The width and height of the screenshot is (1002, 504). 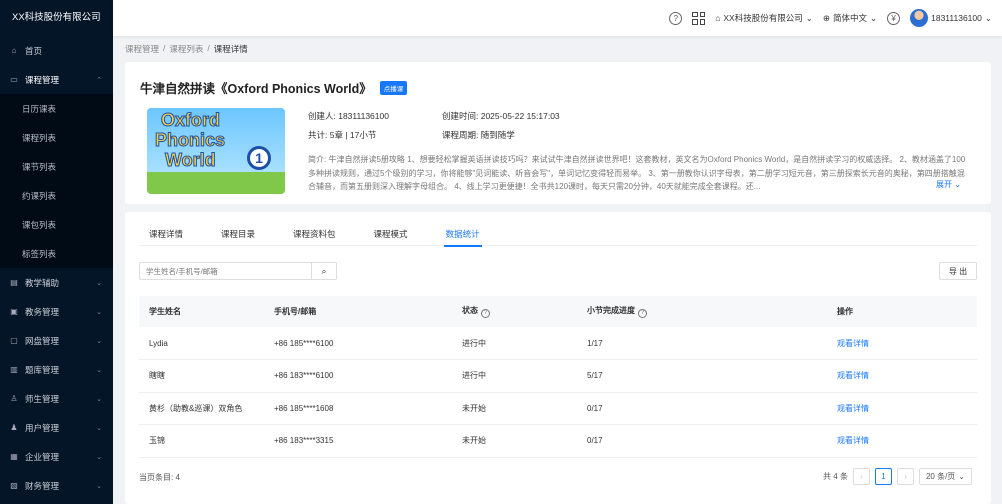 What do you see at coordinates (14, 340) in the screenshot?
I see `disk-icon: ▢` at bounding box center [14, 340].